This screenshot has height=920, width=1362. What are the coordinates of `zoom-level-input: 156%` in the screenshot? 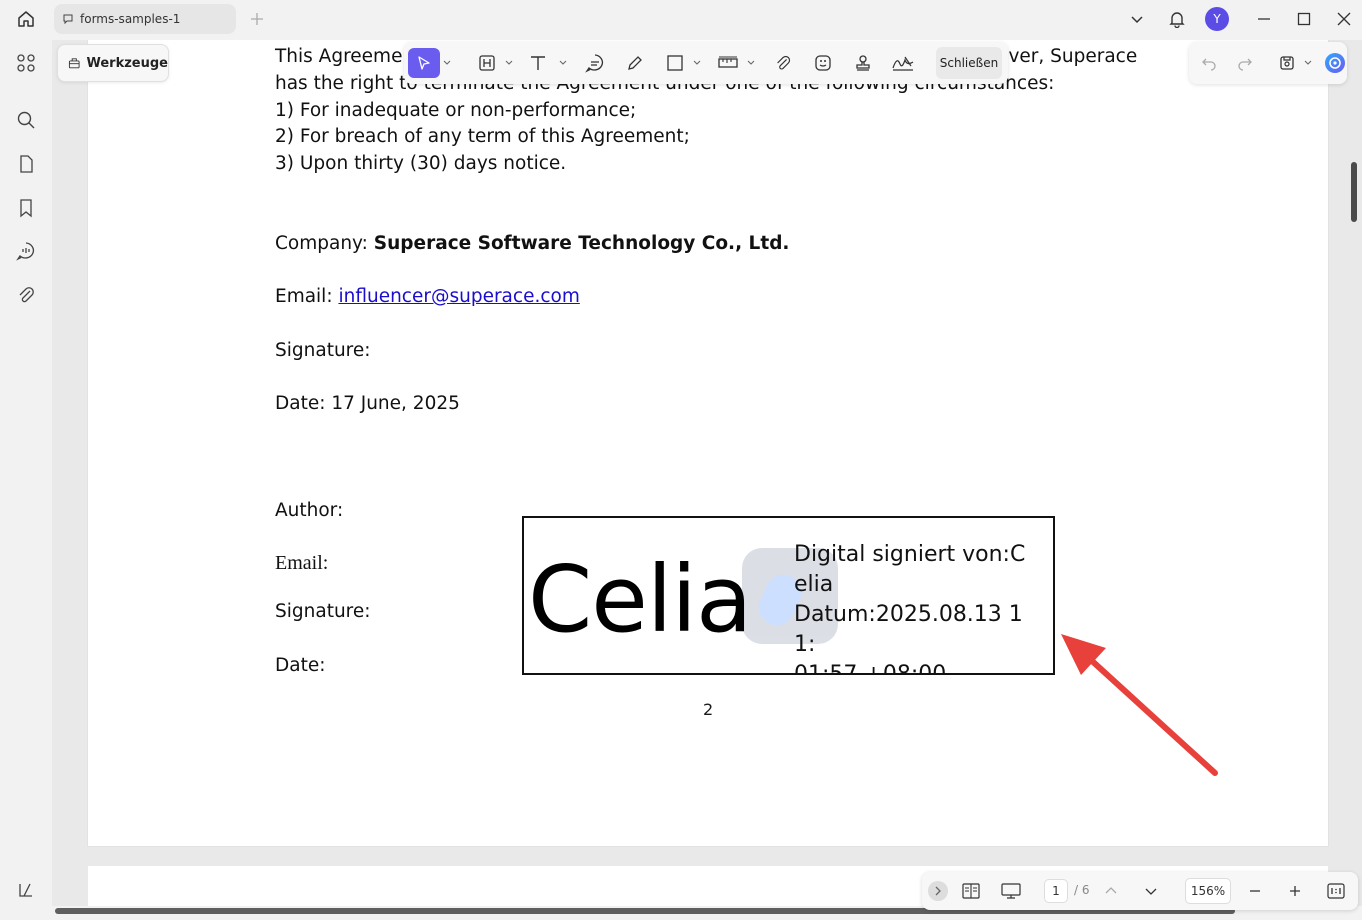 It's located at (1208, 891).